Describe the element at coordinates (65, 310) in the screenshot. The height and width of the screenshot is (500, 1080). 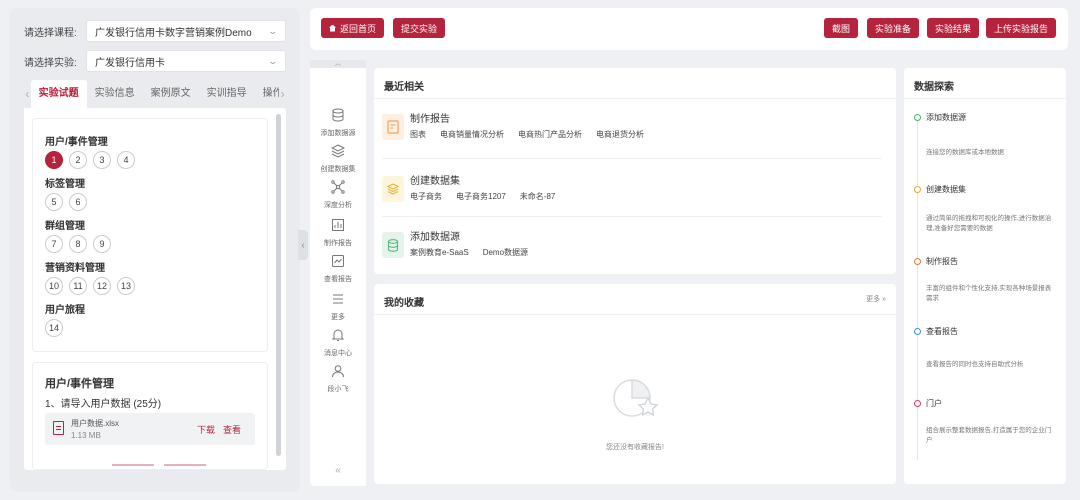
I see `category-title: 用户旅程` at that location.